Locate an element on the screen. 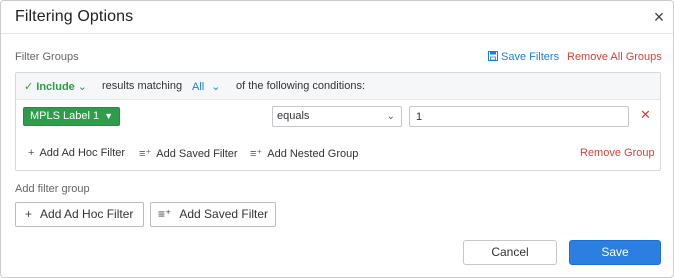 The height and width of the screenshot is (278, 674). remove-group-link: Remove Group is located at coordinates (617, 153).